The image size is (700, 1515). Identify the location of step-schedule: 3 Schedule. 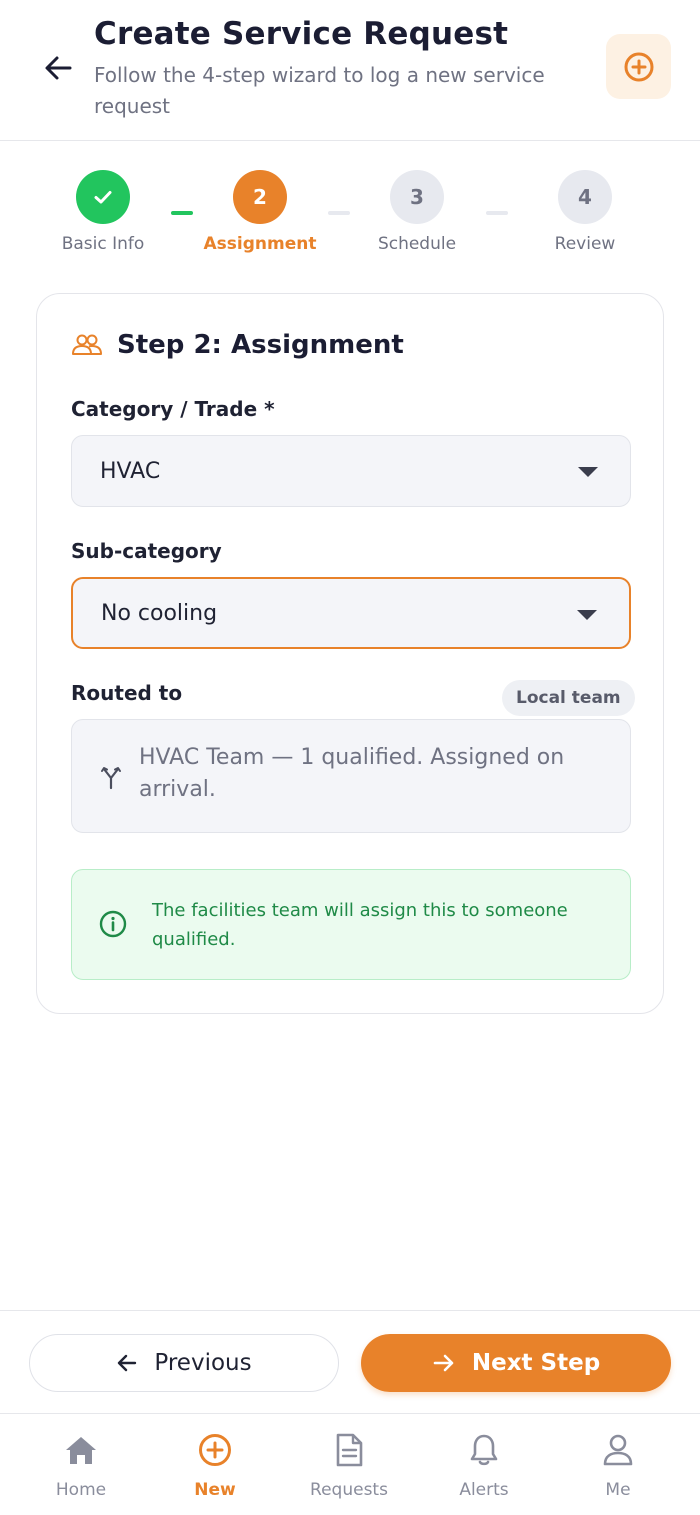
(417, 212).